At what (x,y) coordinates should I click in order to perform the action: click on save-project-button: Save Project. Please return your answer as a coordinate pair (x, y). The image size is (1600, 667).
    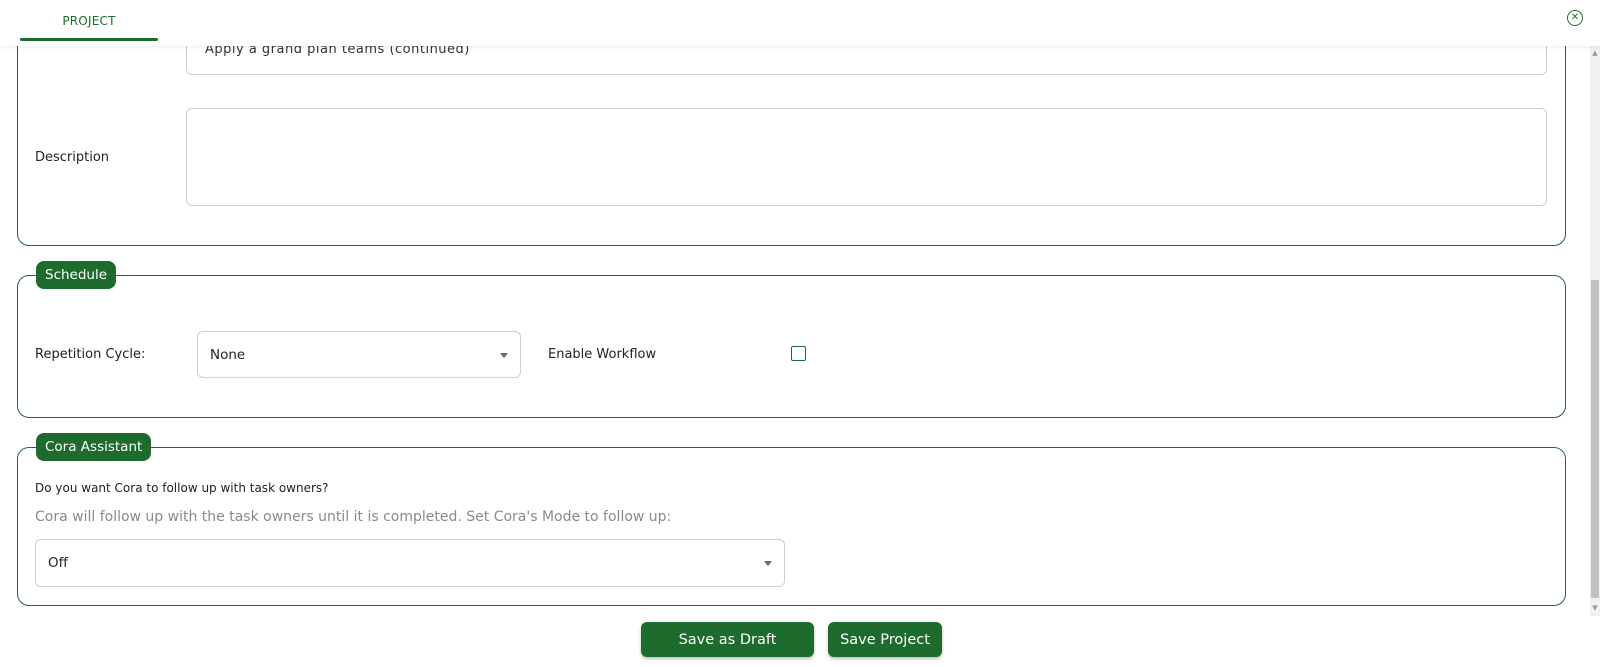
    Looking at the image, I should click on (885, 639).